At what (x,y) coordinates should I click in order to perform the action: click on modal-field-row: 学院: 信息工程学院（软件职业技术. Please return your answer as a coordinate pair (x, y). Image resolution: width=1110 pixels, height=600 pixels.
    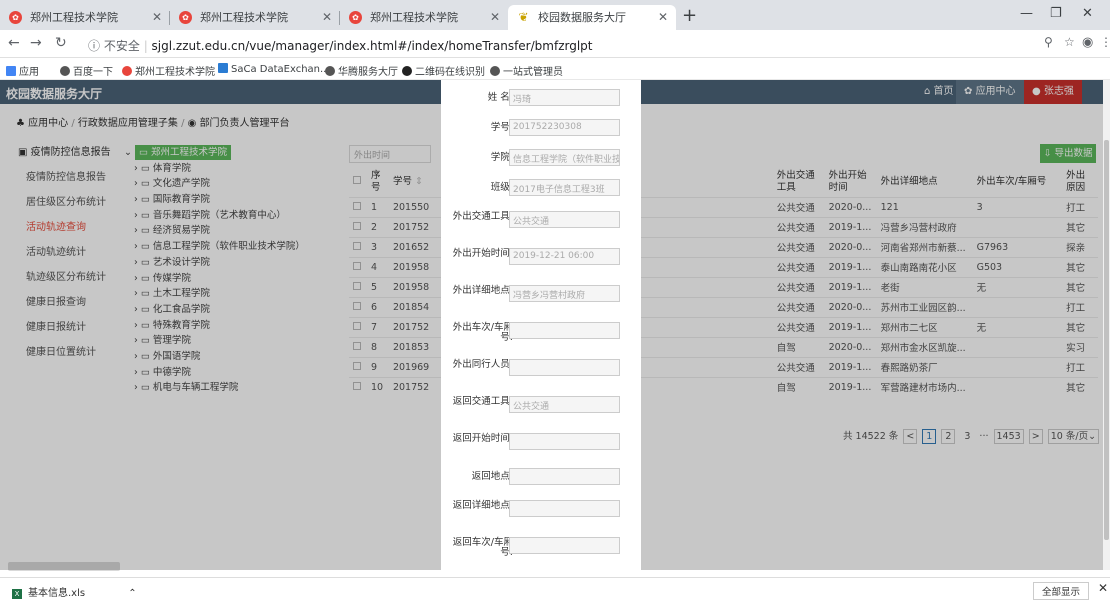
    Looking at the image, I should click on (541, 164).